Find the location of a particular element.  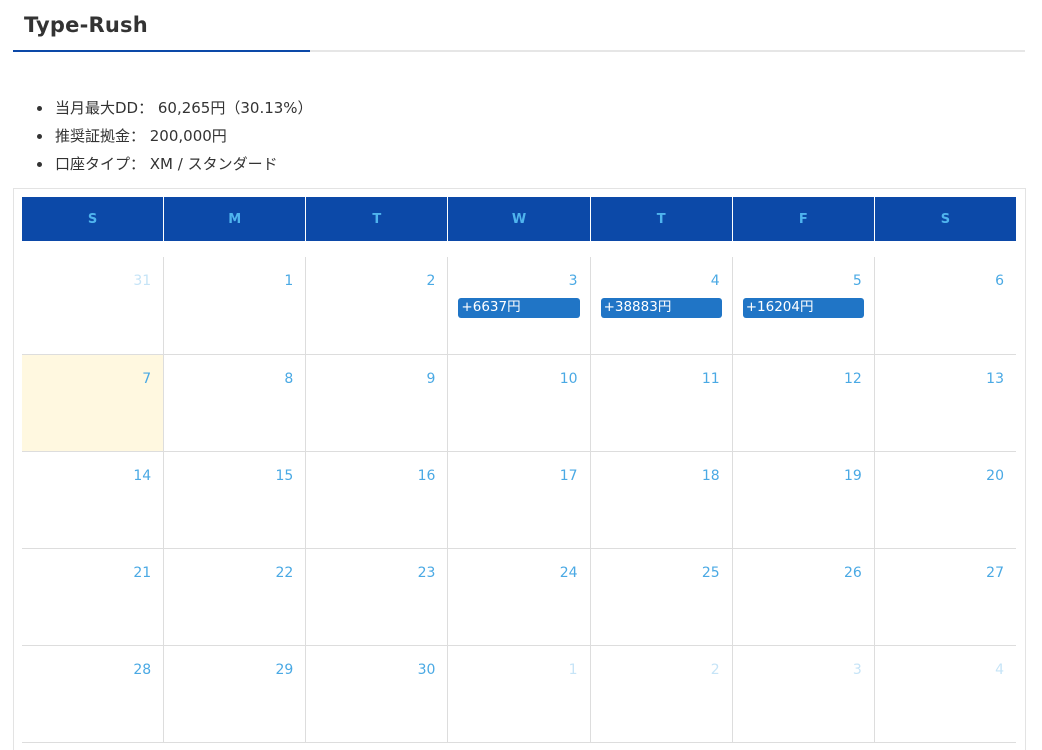

calendar-day-number: 28 is located at coordinates (142, 670).